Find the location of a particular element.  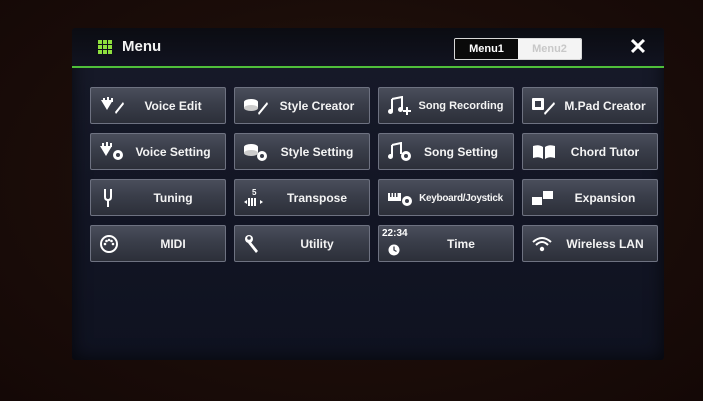

voice-setting-icon is located at coordinates (112, 152).